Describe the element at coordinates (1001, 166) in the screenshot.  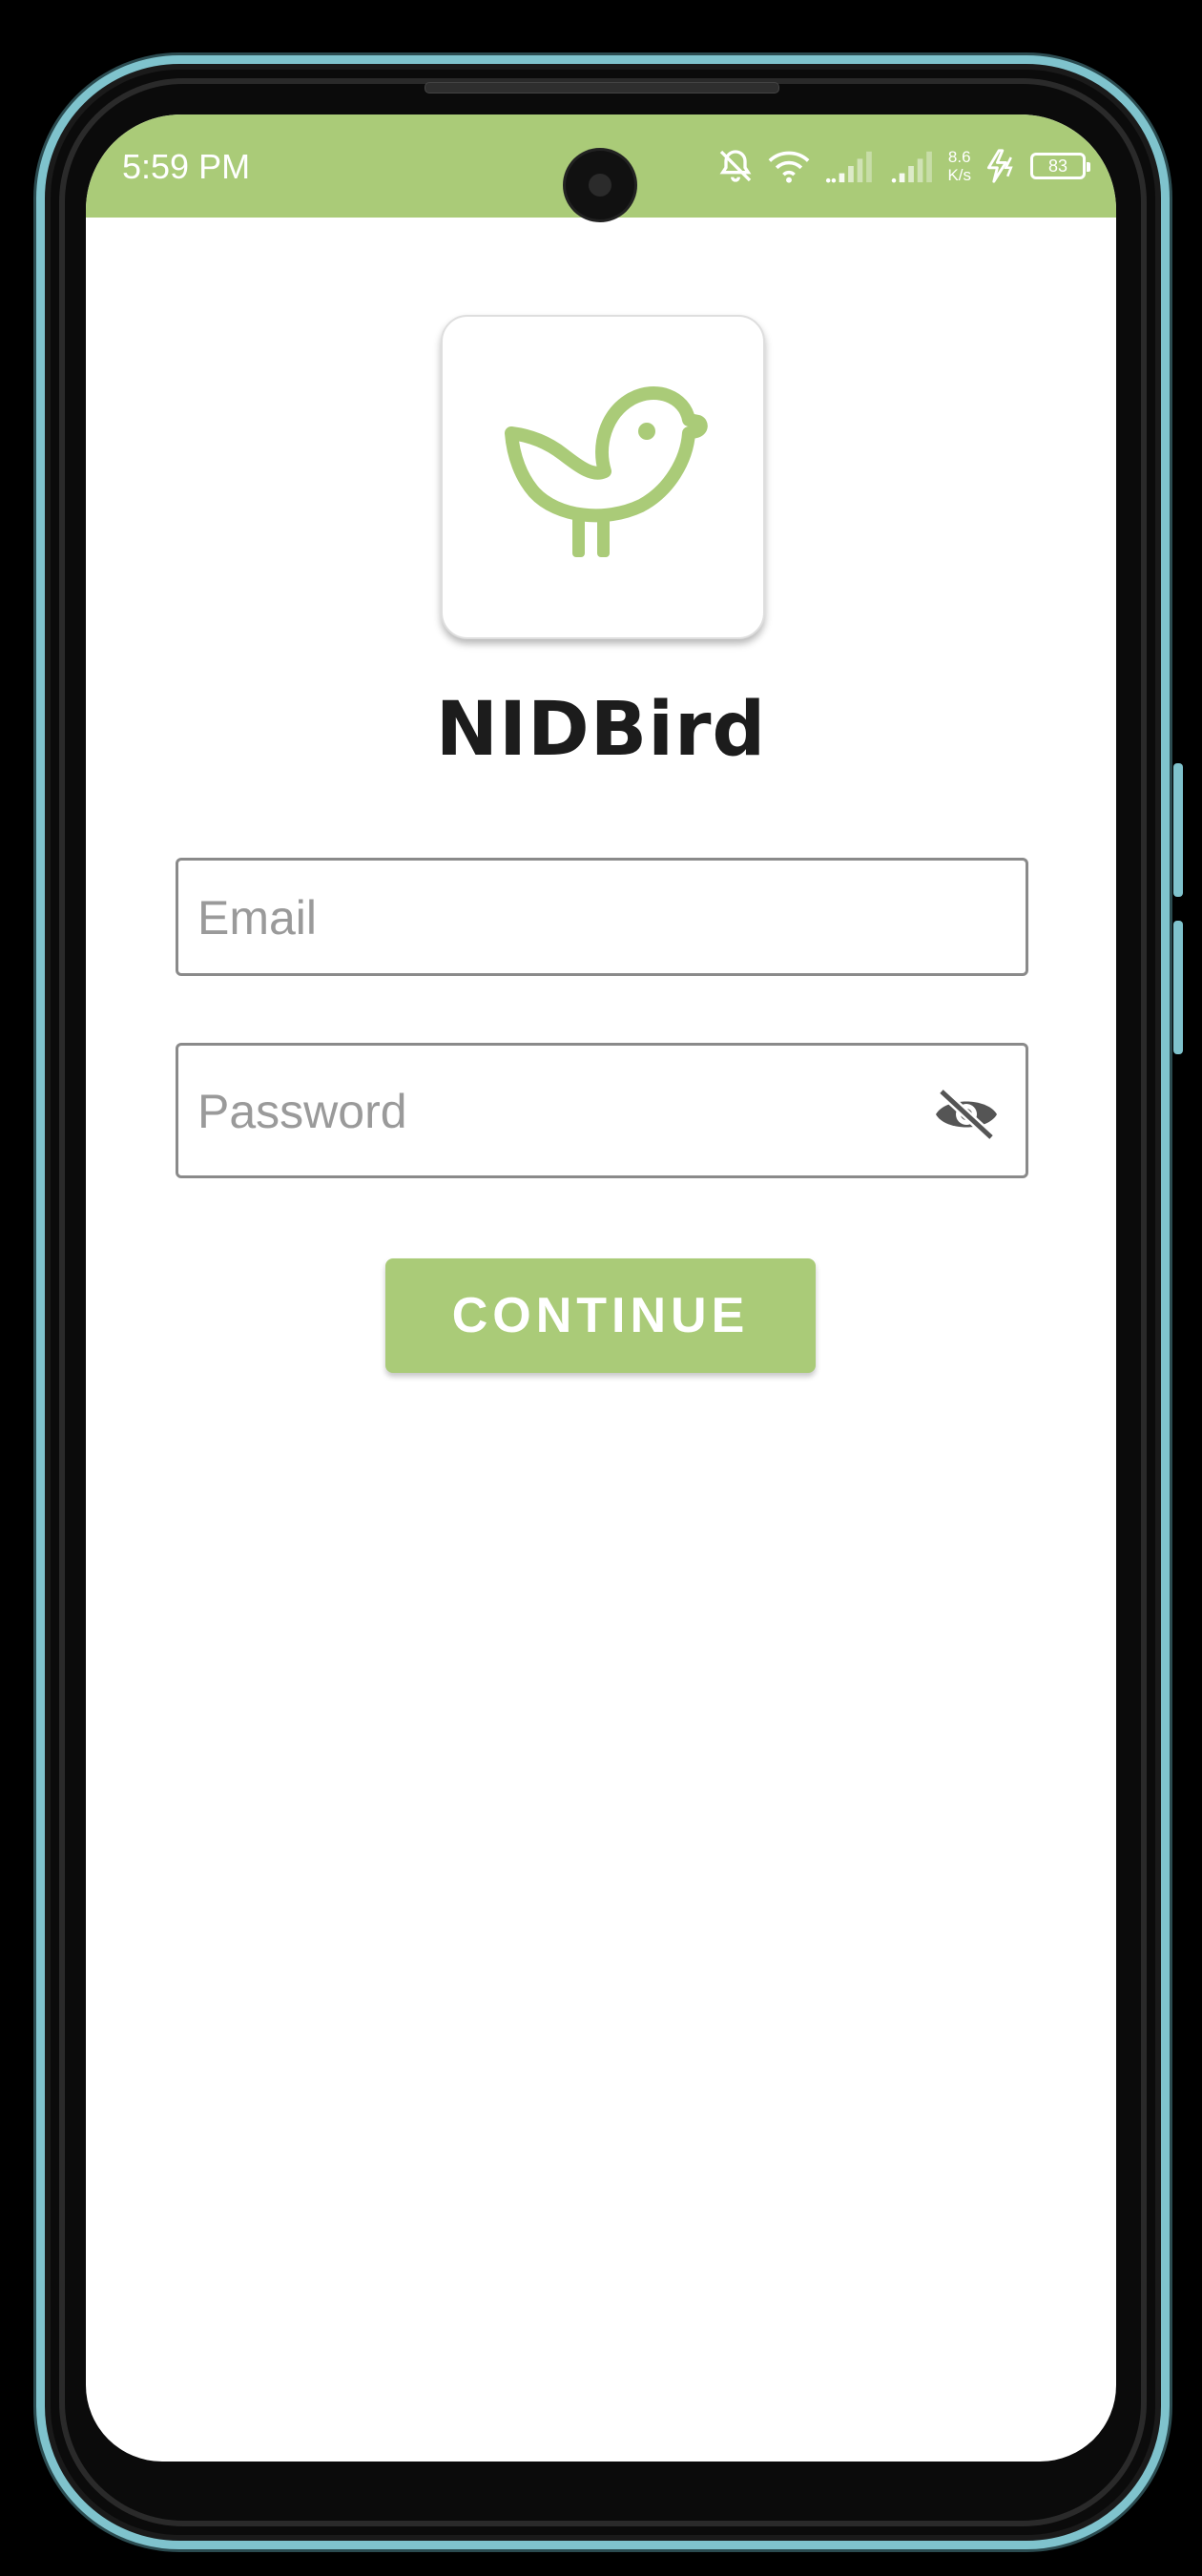
I see `charging-icon` at that location.